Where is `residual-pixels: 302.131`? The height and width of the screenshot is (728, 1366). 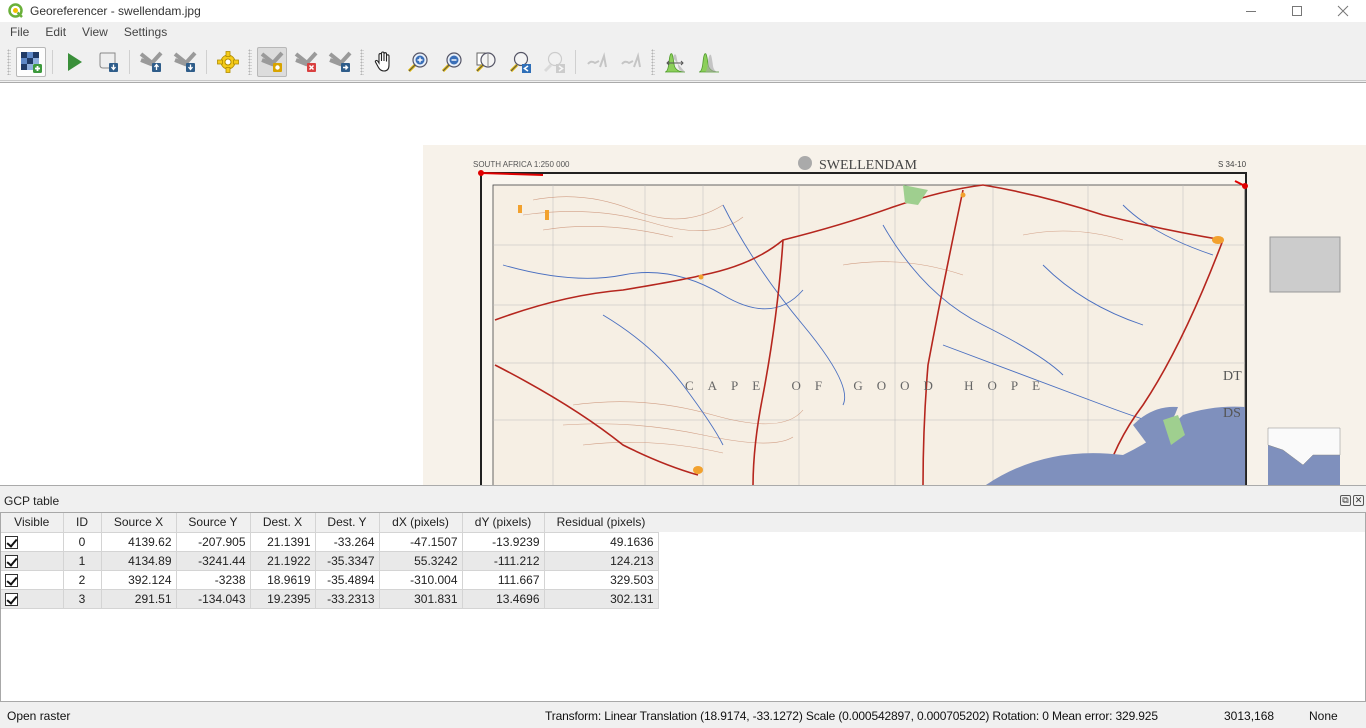
residual-pixels: 302.131 is located at coordinates (601, 599).